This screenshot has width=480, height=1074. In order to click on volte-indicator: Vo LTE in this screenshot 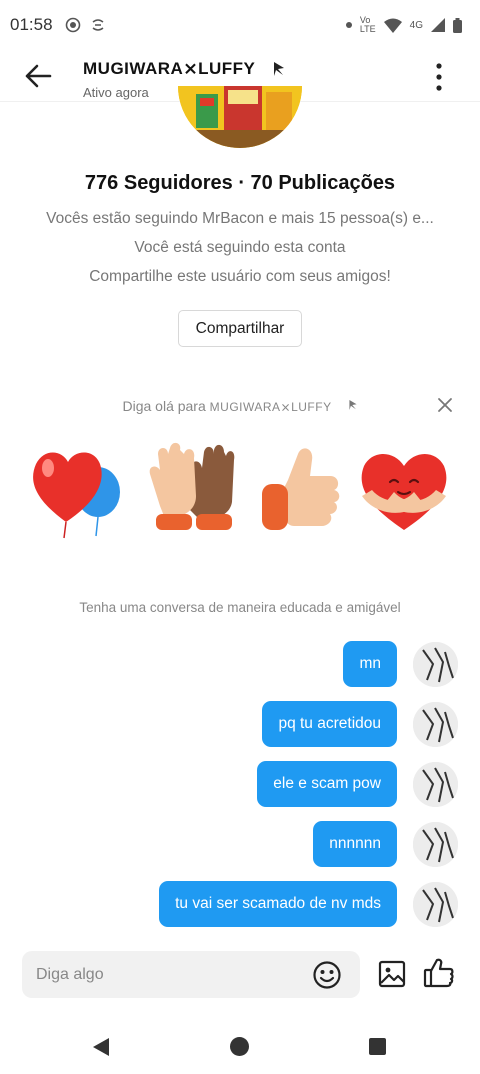, I will do `click(367, 24)`.